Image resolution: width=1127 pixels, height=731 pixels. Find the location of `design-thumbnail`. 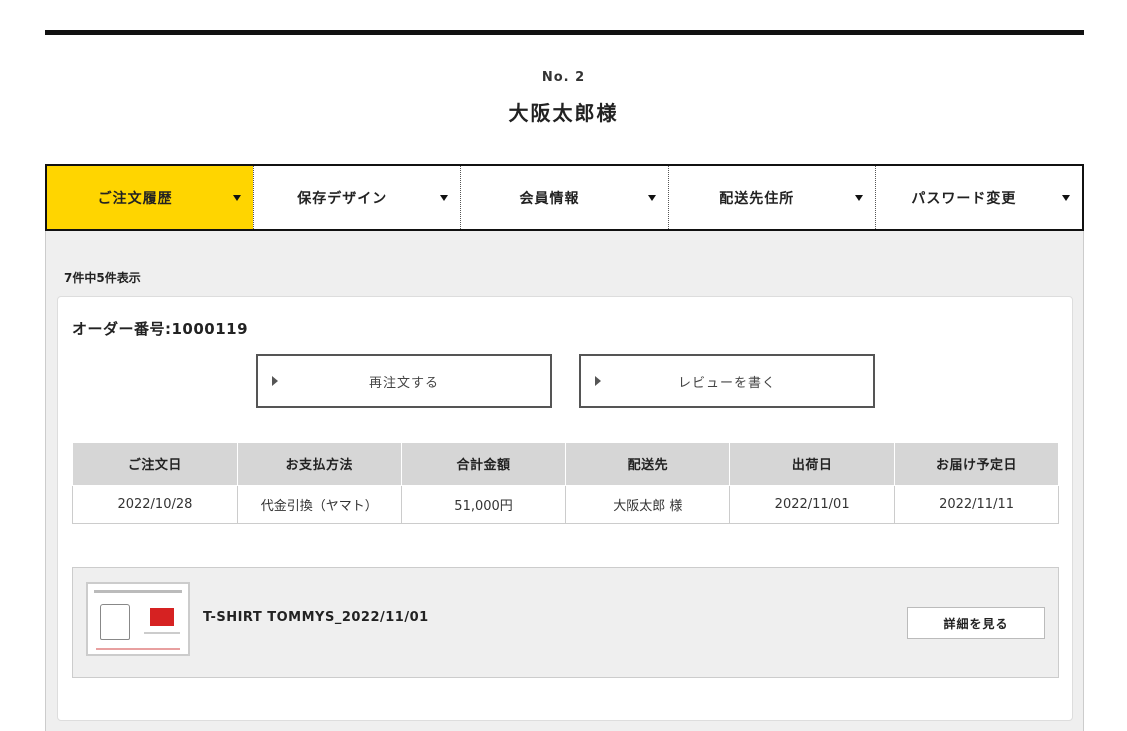

design-thumbnail is located at coordinates (138, 619).